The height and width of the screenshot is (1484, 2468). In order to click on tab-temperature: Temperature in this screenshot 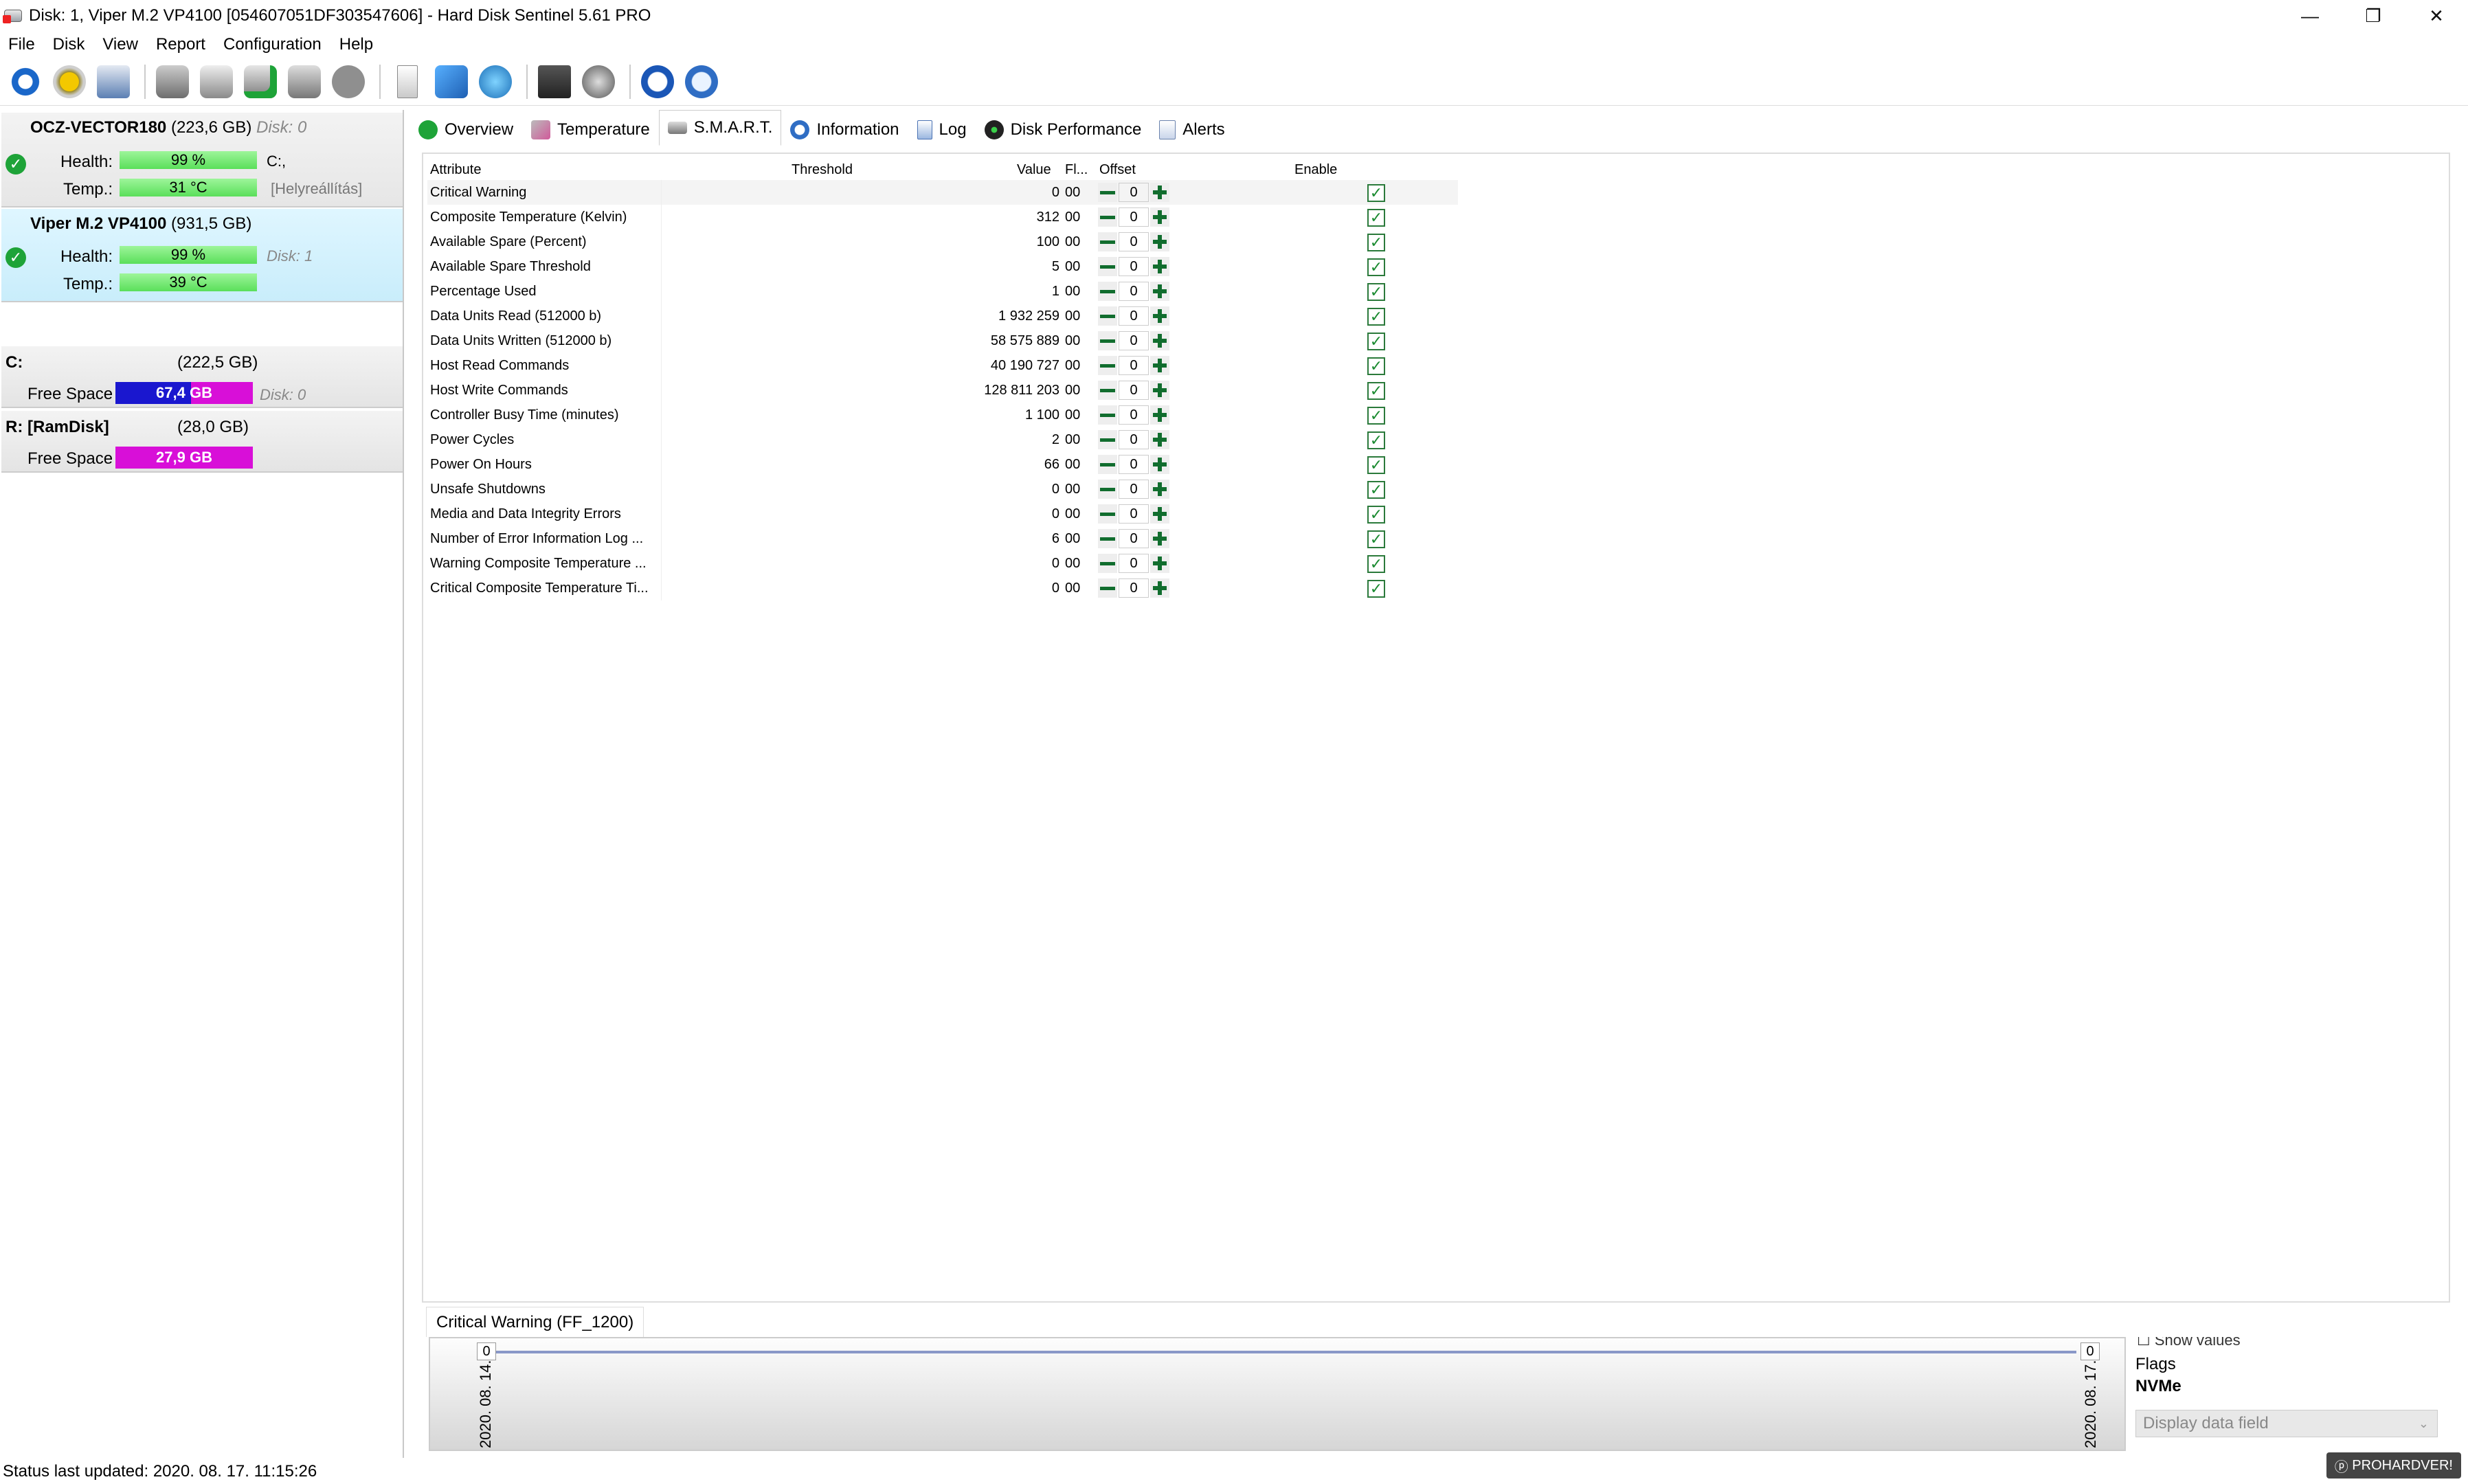, I will do `click(590, 130)`.